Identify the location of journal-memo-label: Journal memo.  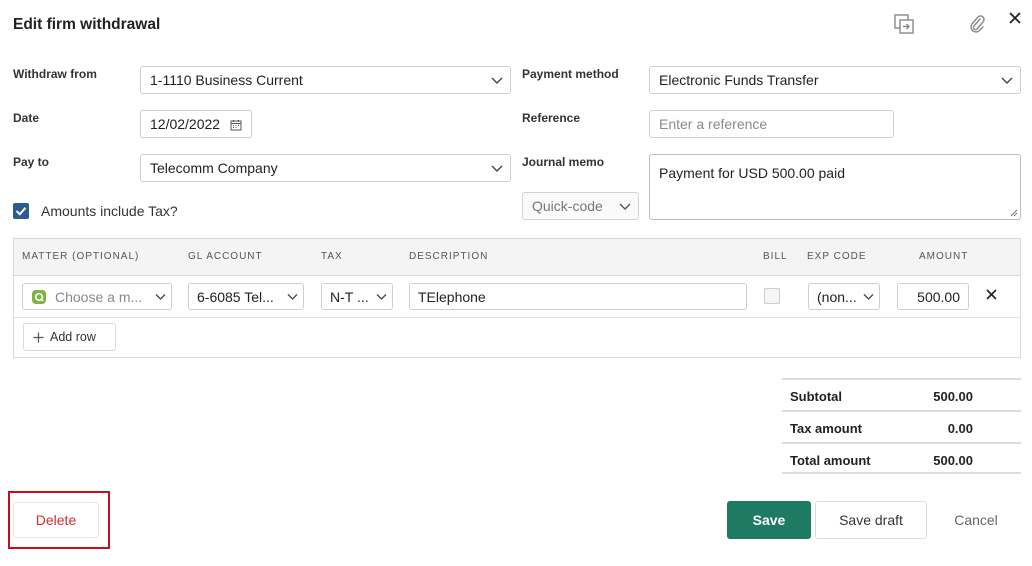
(563, 162).